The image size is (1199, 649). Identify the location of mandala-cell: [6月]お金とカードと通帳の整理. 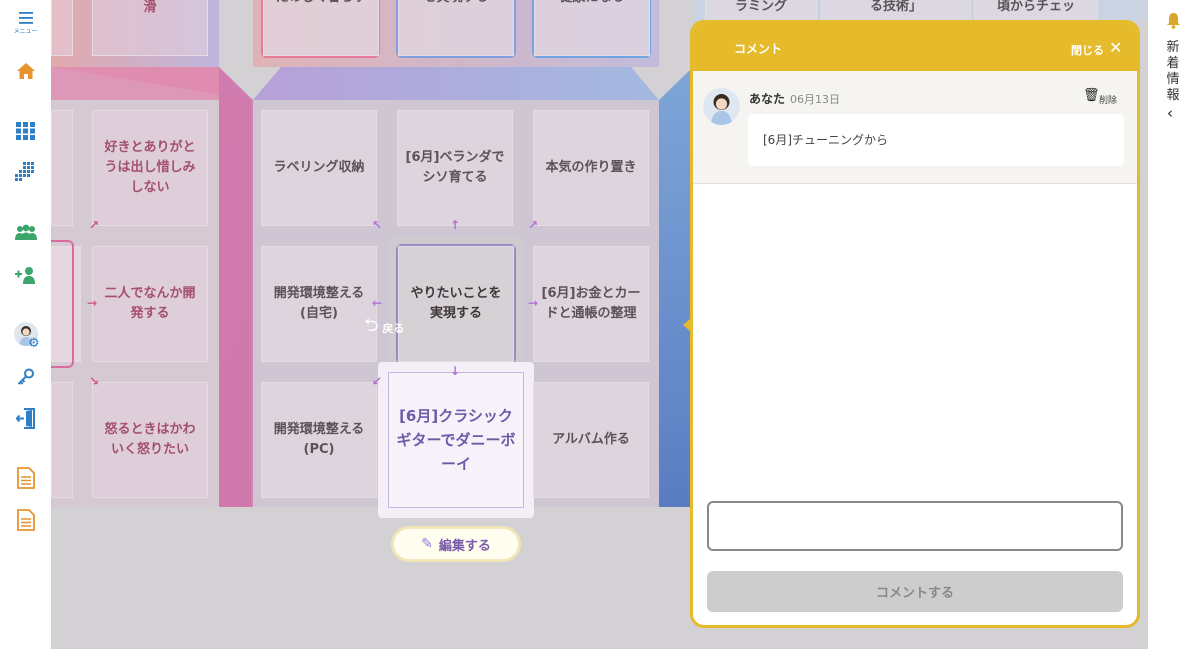
(591, 304).